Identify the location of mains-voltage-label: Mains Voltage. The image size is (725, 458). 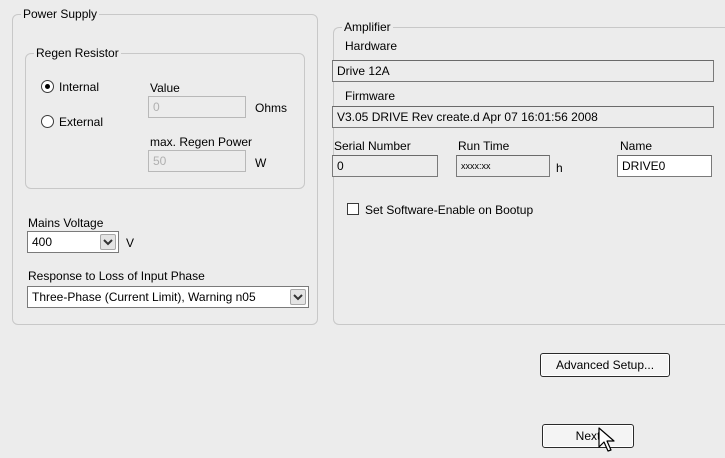
(66, 223).